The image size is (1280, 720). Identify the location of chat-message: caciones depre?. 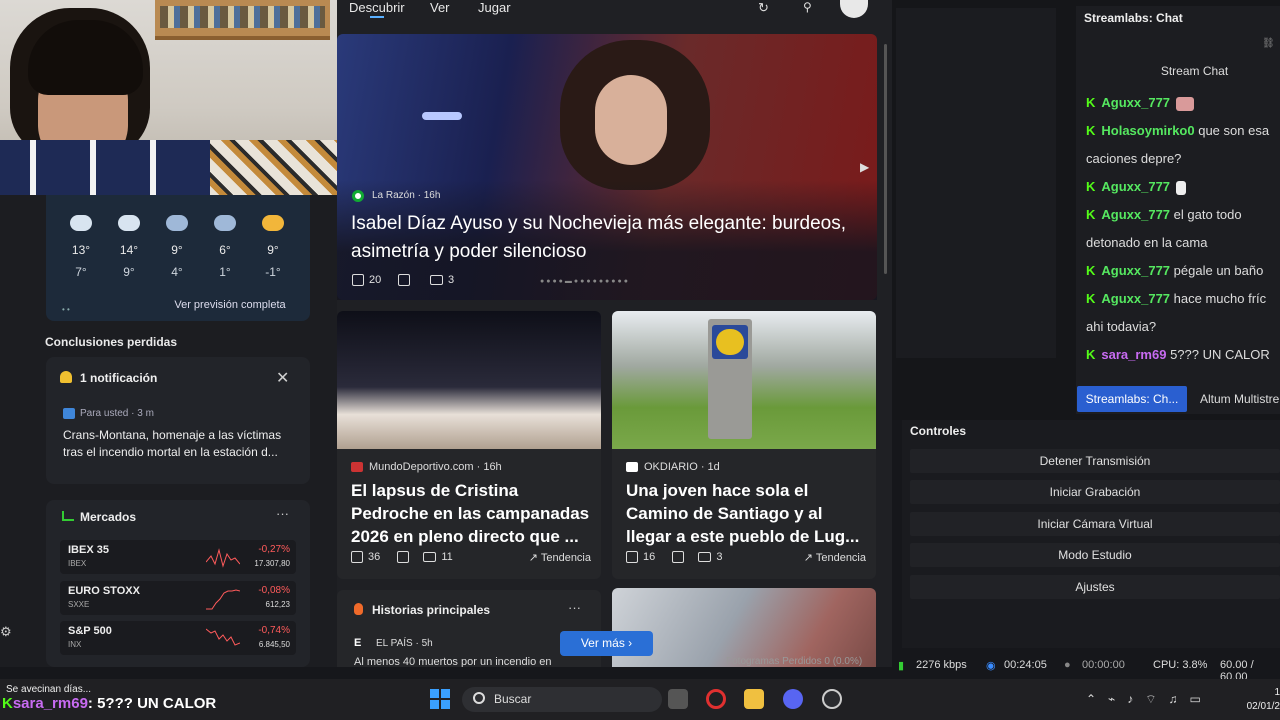
(1134, 158).